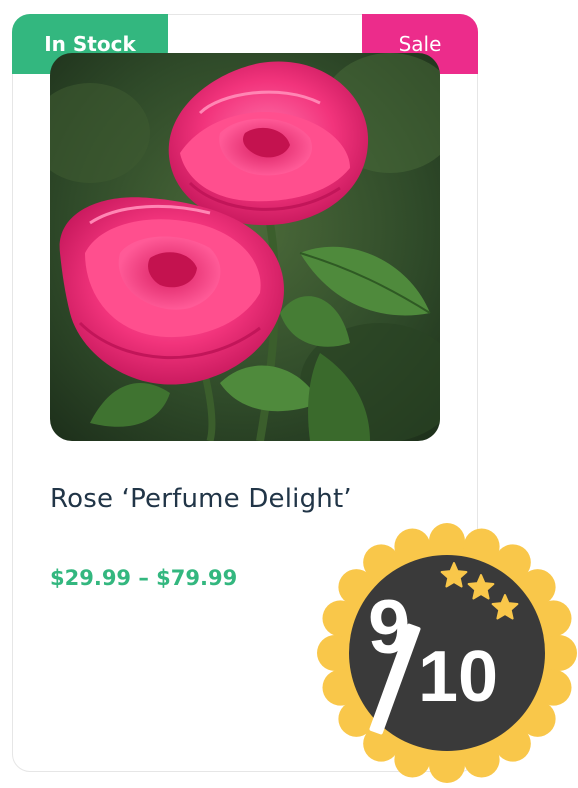 This screenshot has width=578, height=788. What do you see at coordinates (144, 578) in the screenshot?
I see `product-price: $29.99 – $79.99` at bounding box center [144, 578].